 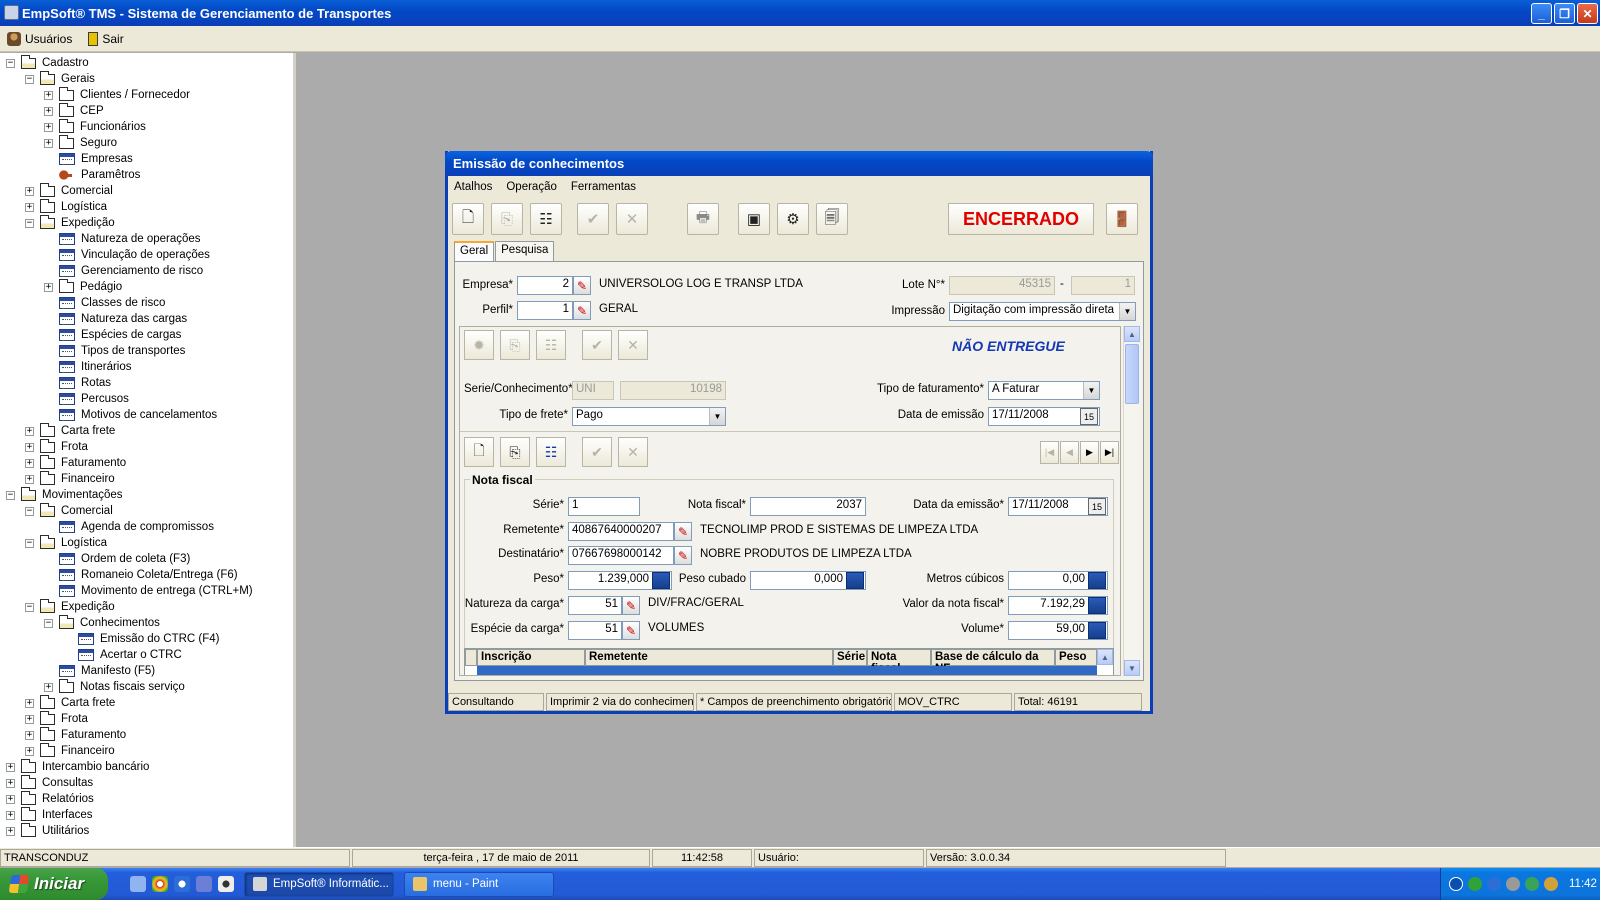 I want to click on tree-item: Movimento de entrega (CTRL+M), so click(x=148, y=591).